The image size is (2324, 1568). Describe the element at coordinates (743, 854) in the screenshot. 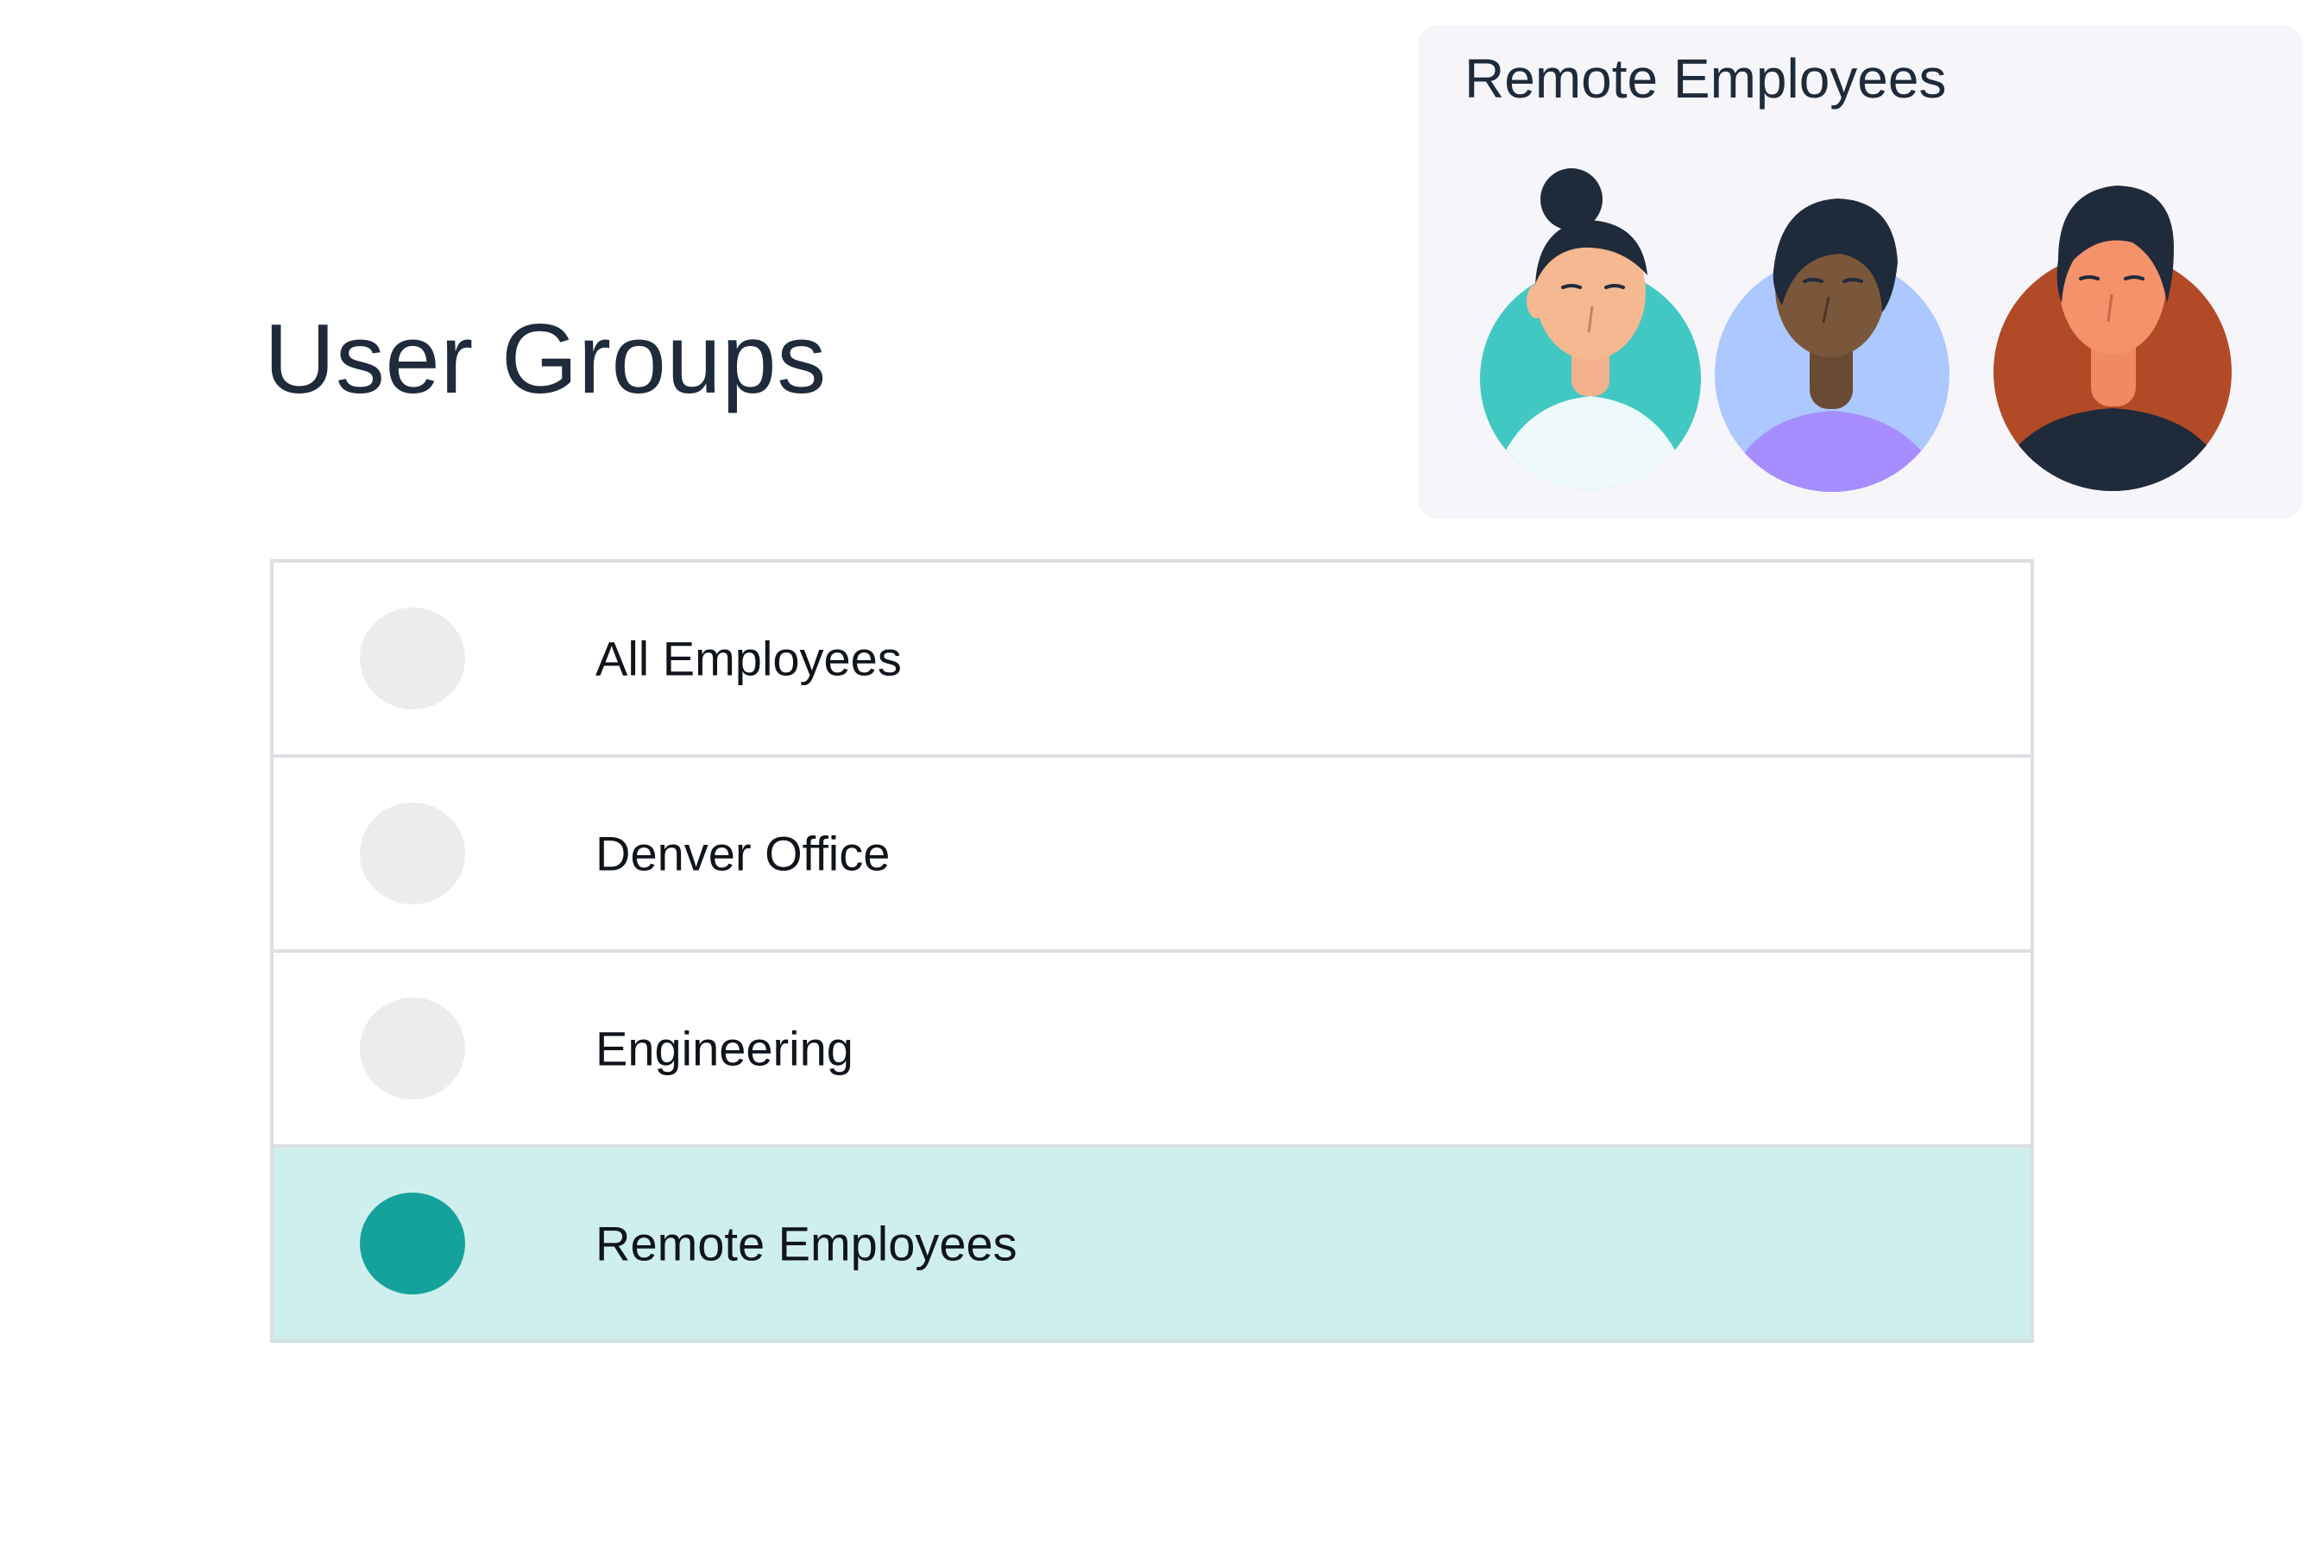

I see `group-label: Denver Office` at that location.